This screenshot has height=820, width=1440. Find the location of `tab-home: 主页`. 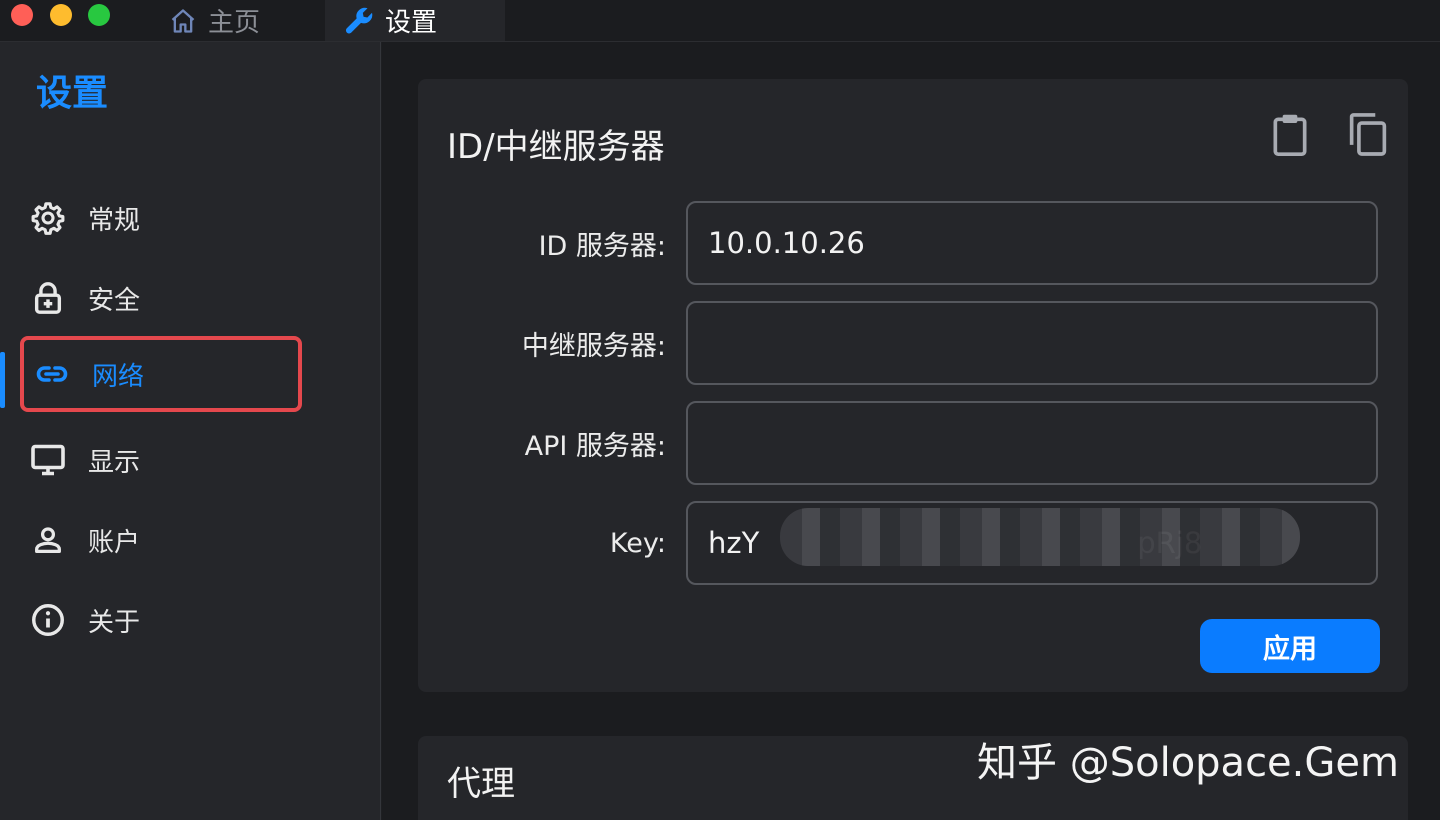

tab-home: 主页 is located at coordinates (245, 20).